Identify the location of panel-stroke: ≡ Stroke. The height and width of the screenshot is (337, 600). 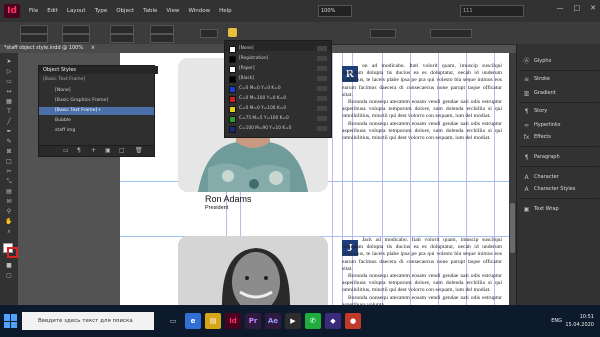
(561, 79).